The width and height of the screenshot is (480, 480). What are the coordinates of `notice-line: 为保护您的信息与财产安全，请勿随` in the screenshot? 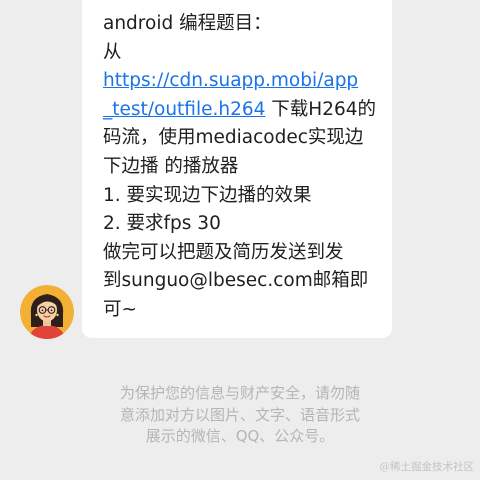 It's located at (239, 393).